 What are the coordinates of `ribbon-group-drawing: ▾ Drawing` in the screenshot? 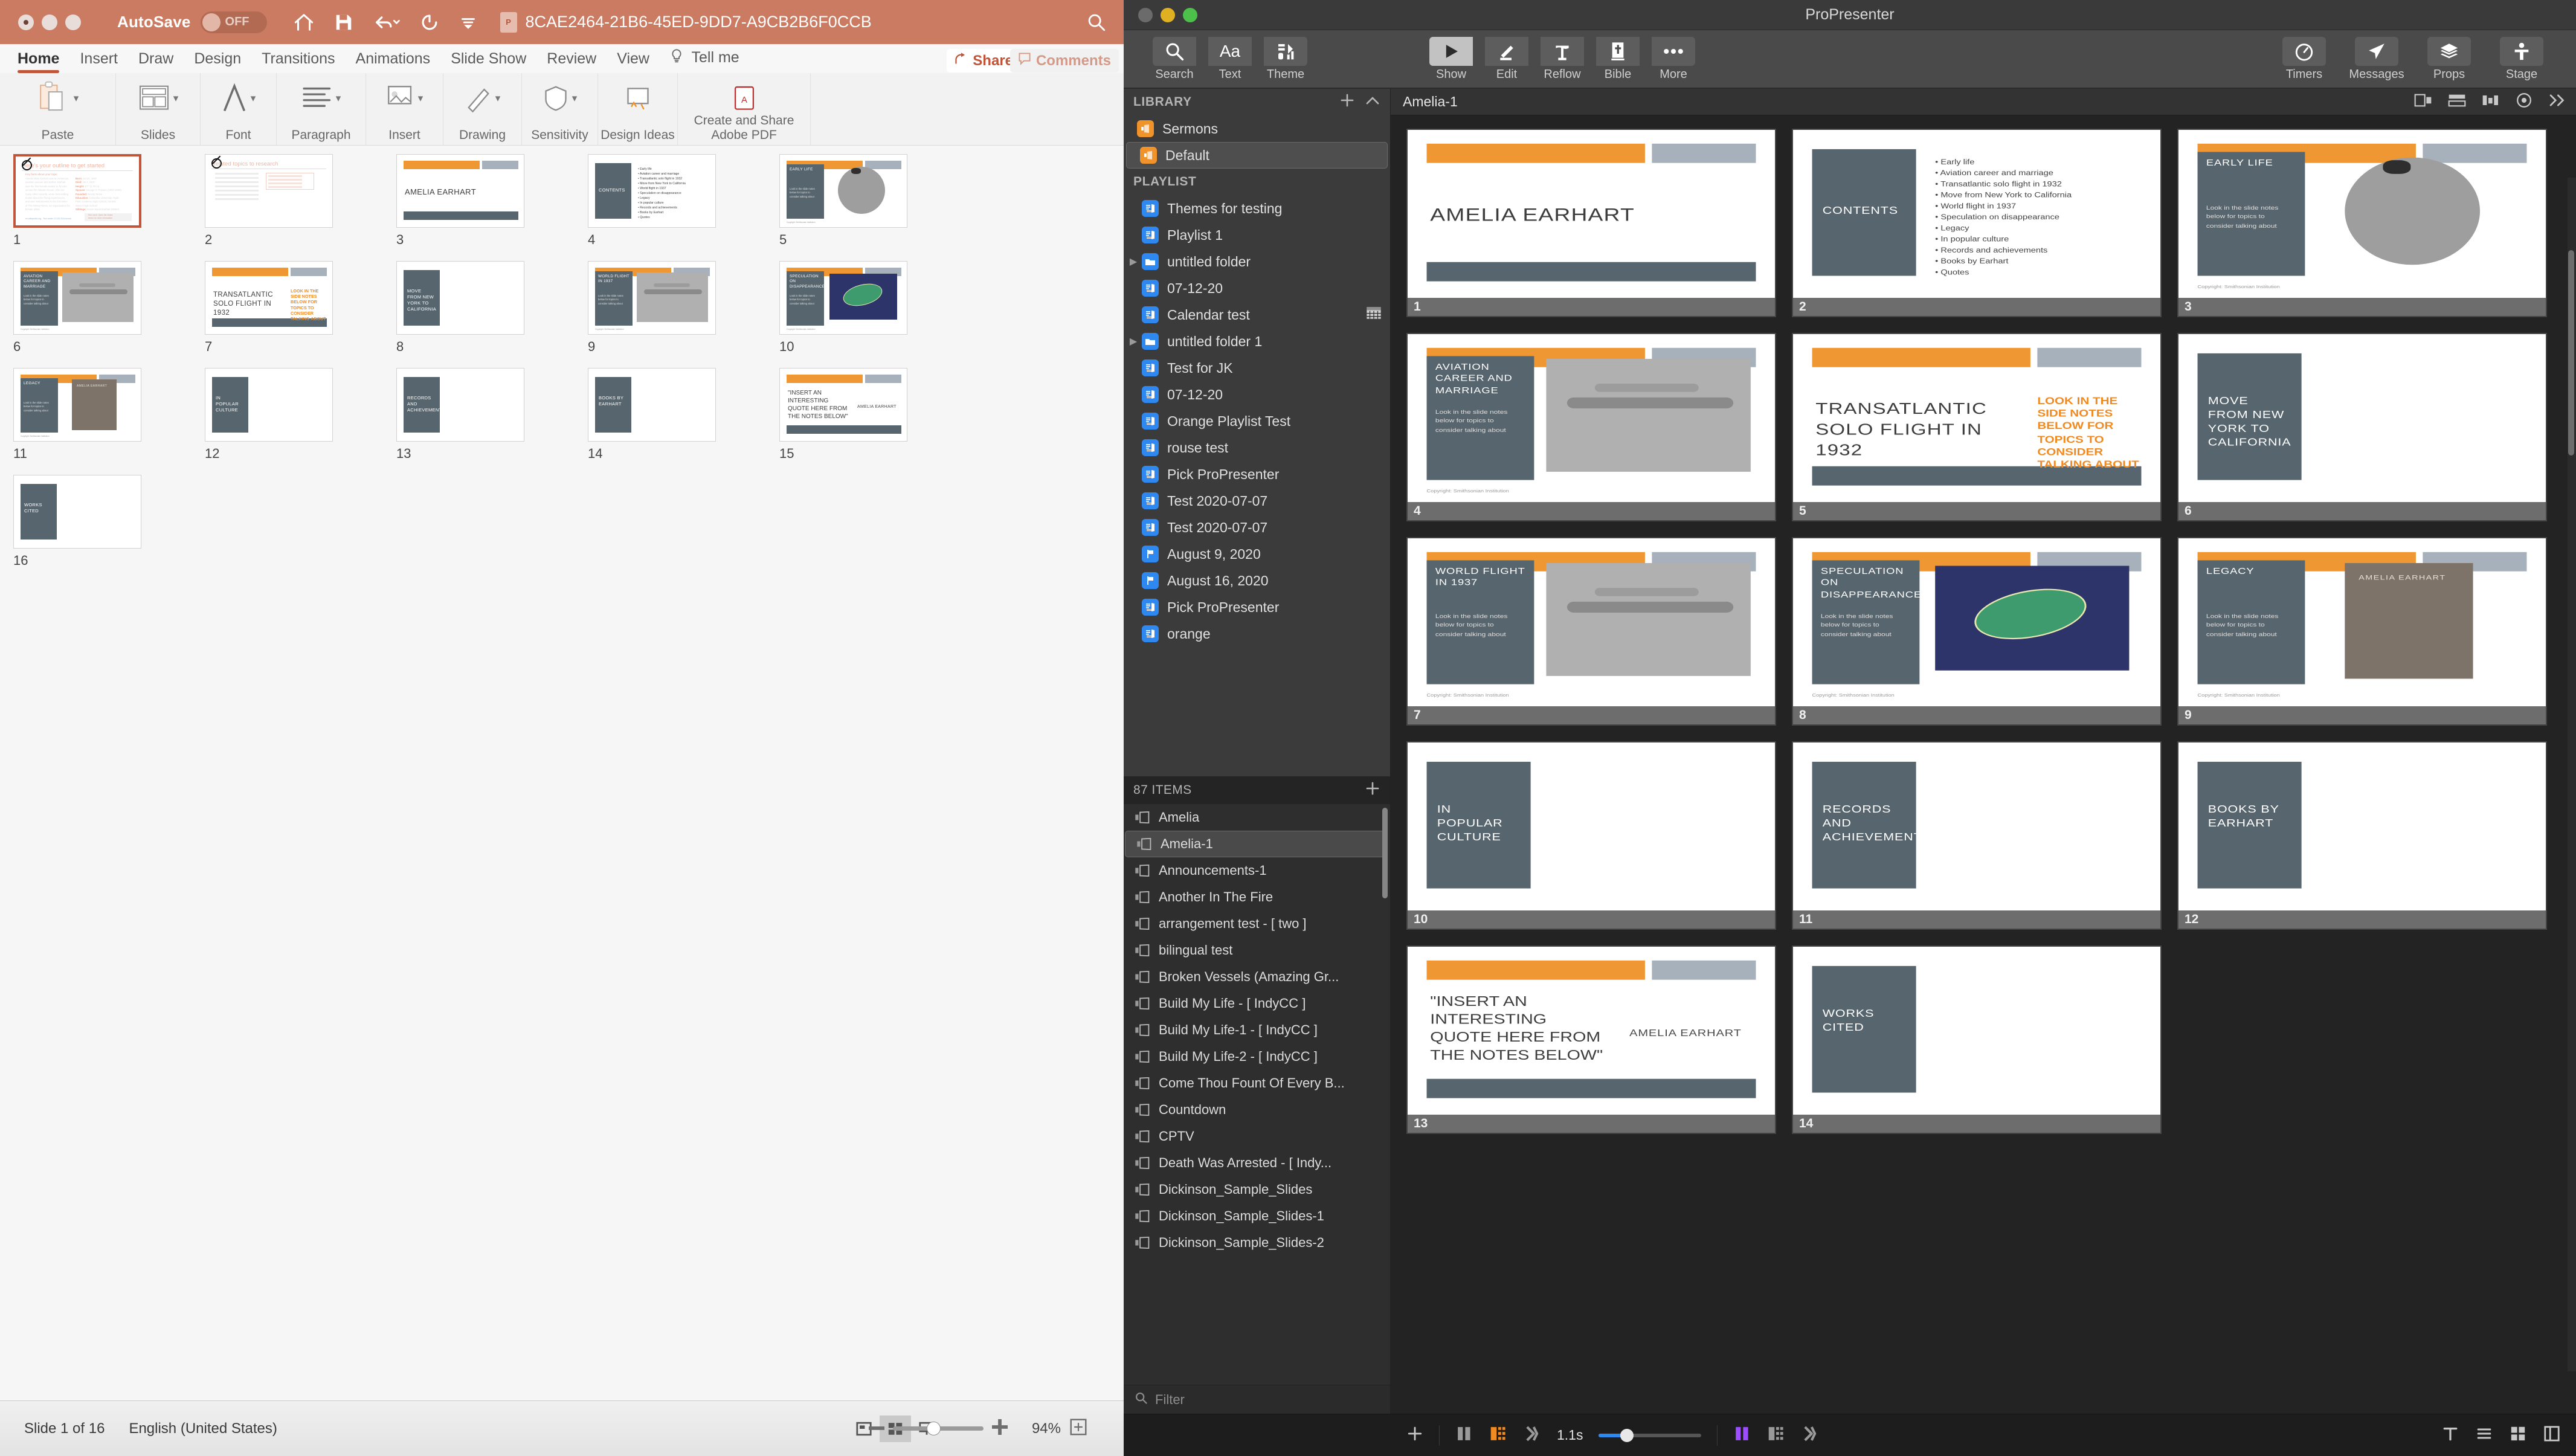 It's located at (482, 109).